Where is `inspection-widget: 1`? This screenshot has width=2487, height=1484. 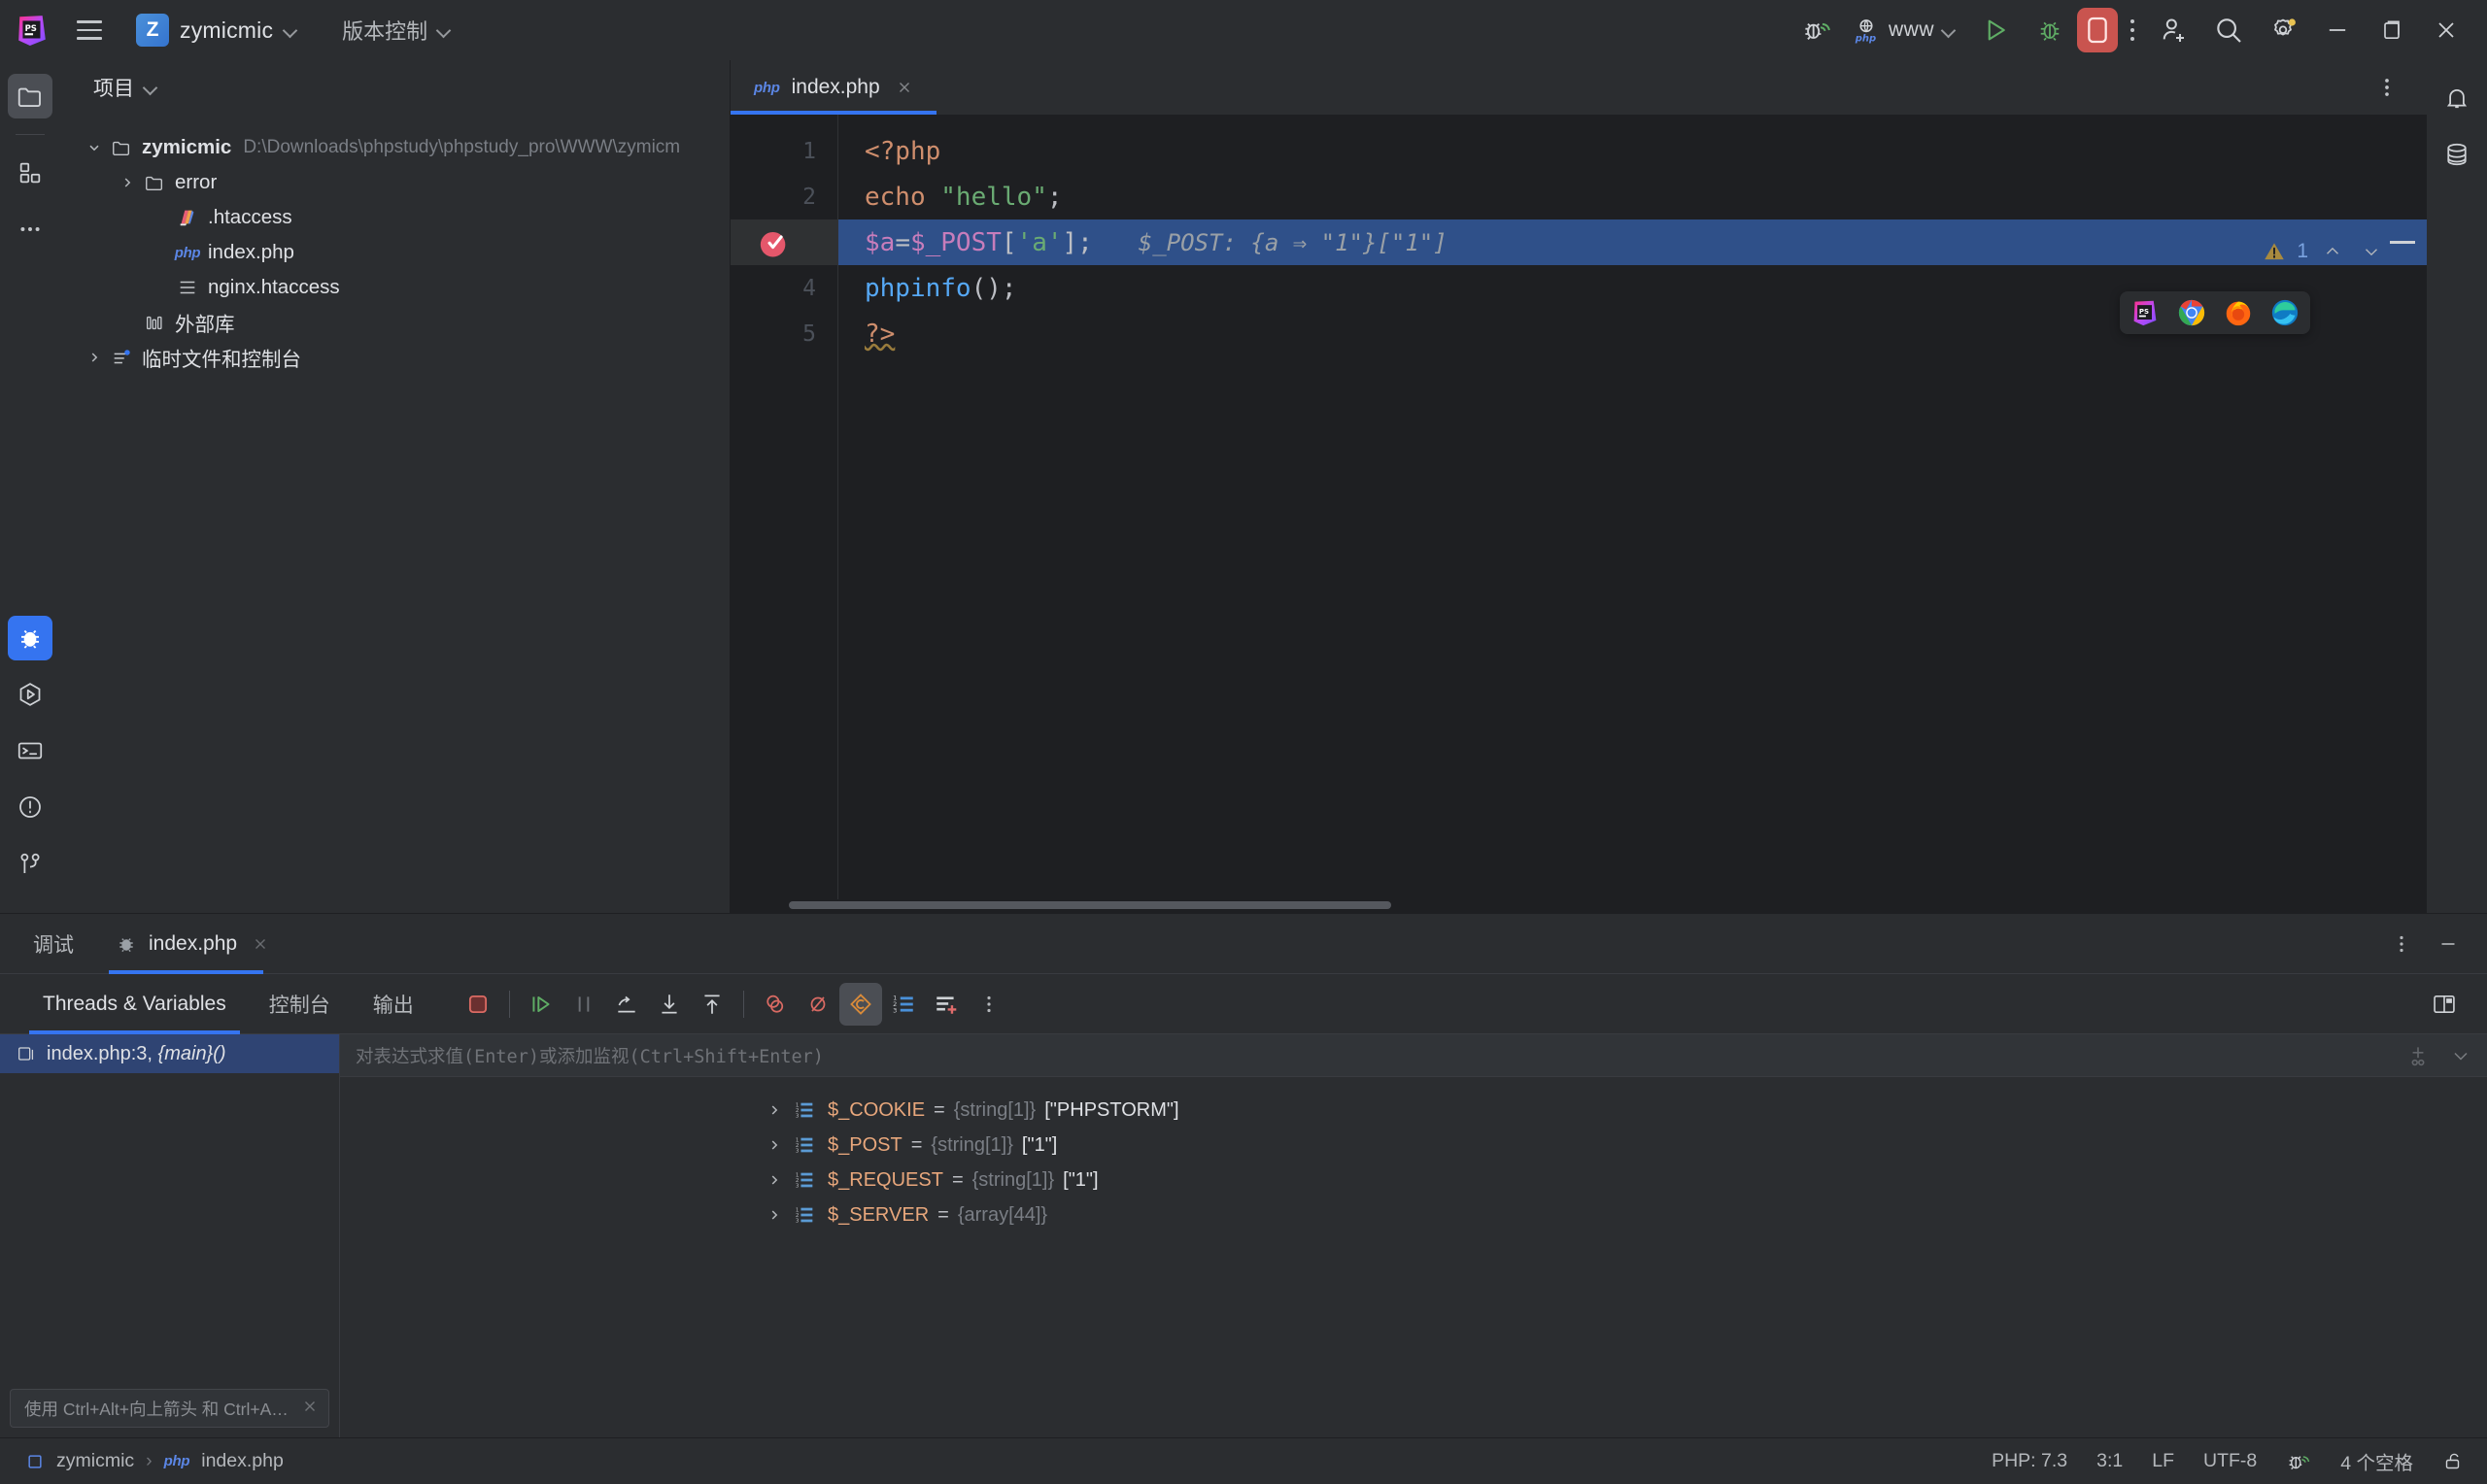
inspection-widget: 1 is located at coordinates (2324, 251).